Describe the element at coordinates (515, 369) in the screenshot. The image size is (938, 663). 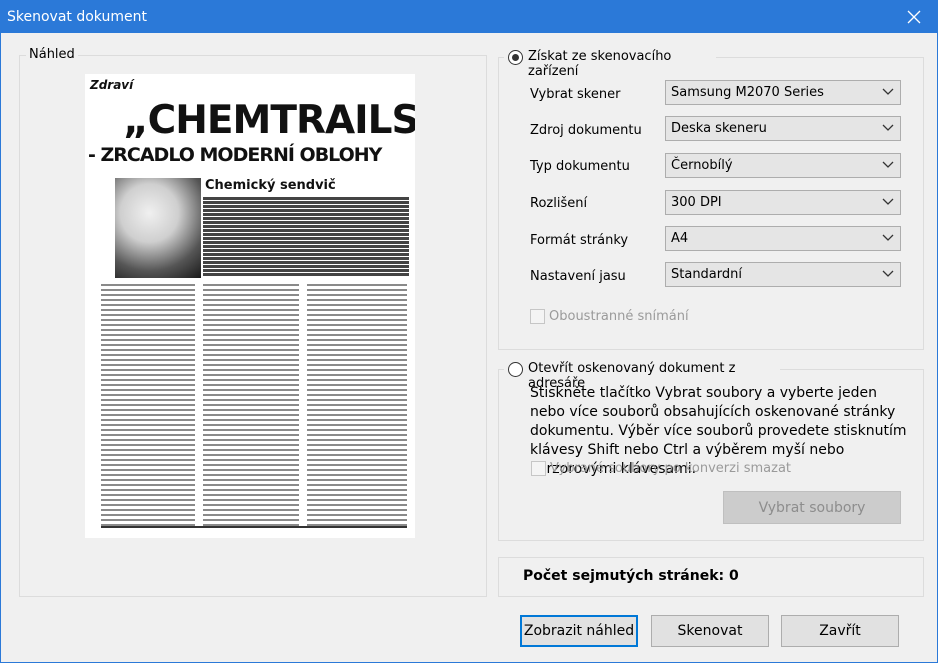
I see `file-radio` at that location.